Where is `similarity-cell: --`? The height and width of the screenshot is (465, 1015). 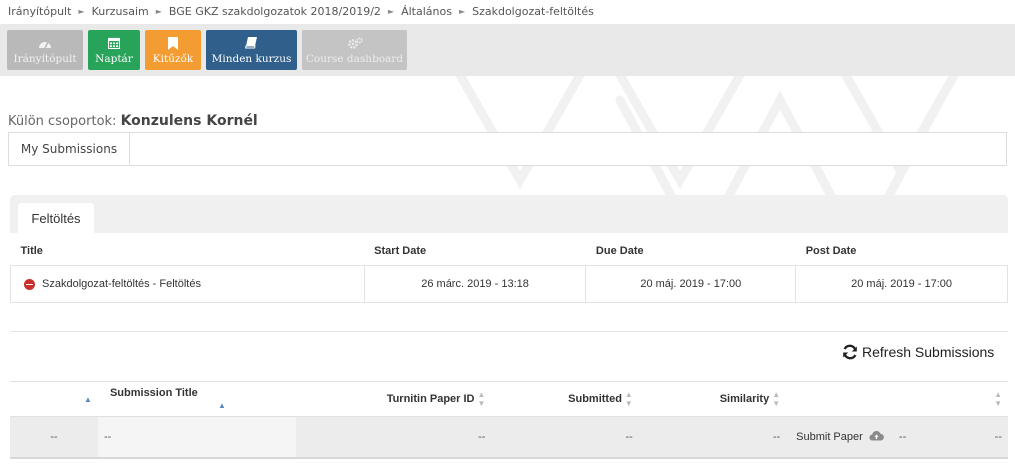 similarity-cell: -- is located at coordinates (712, 437).